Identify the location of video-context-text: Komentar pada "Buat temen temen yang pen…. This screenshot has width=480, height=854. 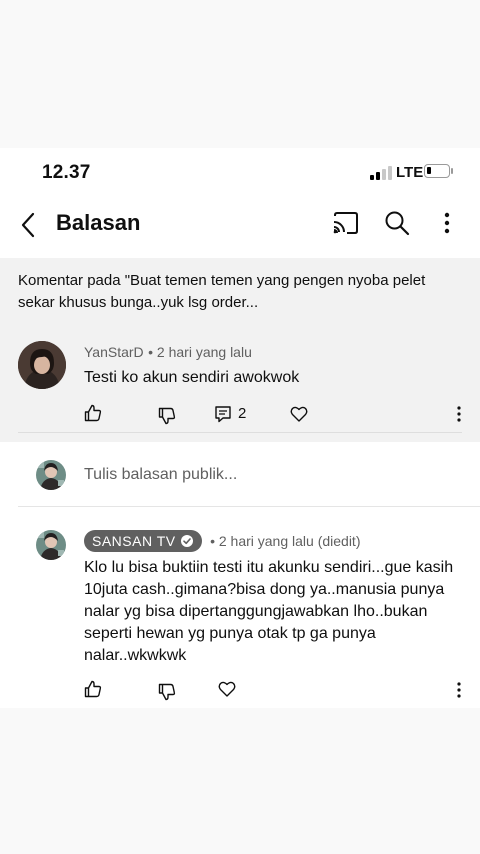
(238, 292).